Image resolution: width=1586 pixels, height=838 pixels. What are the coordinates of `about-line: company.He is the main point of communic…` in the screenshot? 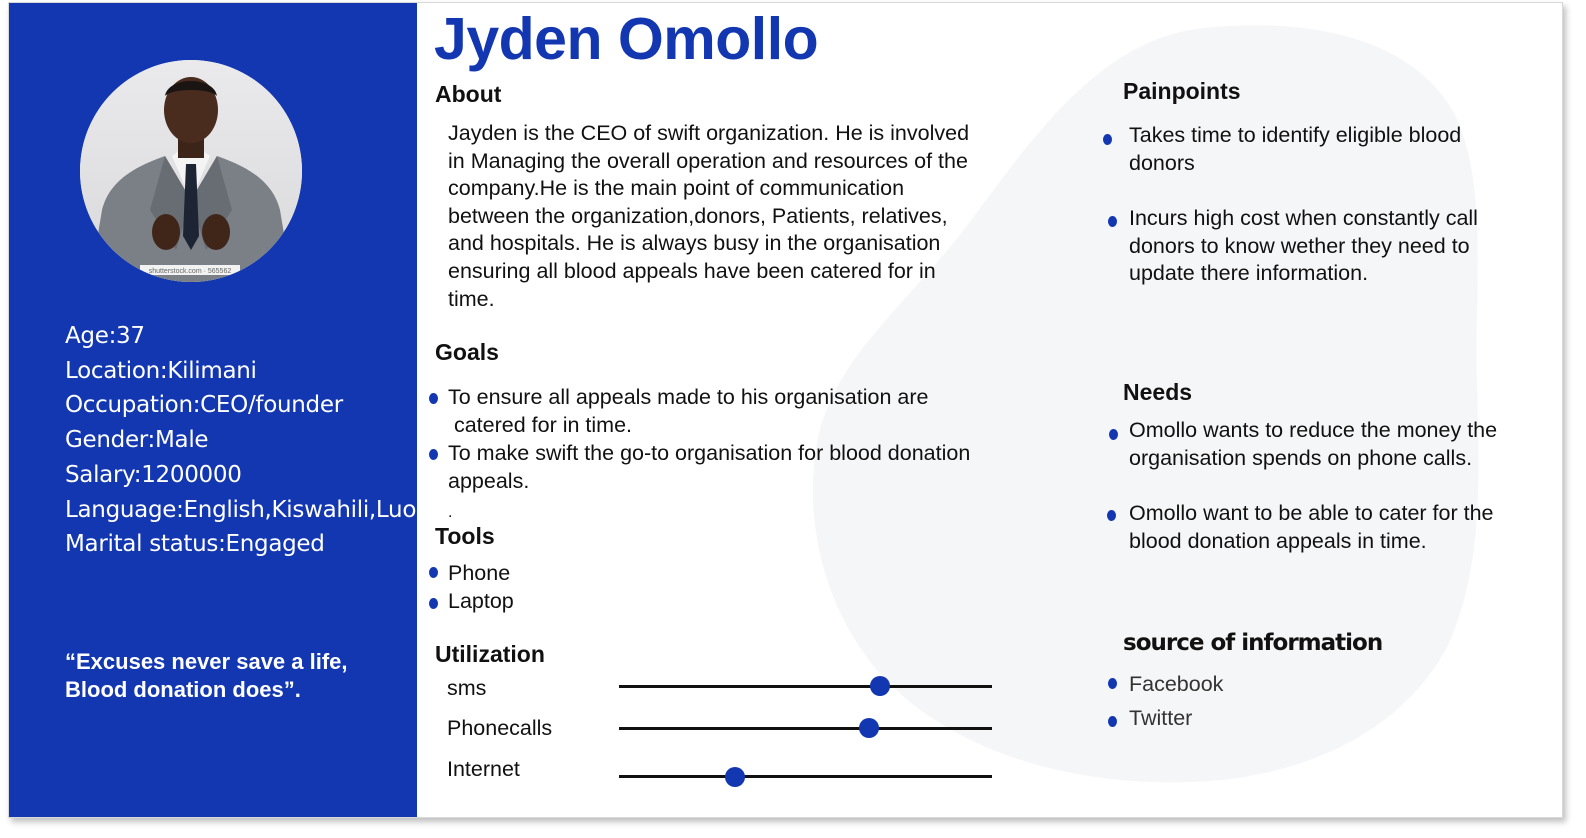 It's located at (676, 188).